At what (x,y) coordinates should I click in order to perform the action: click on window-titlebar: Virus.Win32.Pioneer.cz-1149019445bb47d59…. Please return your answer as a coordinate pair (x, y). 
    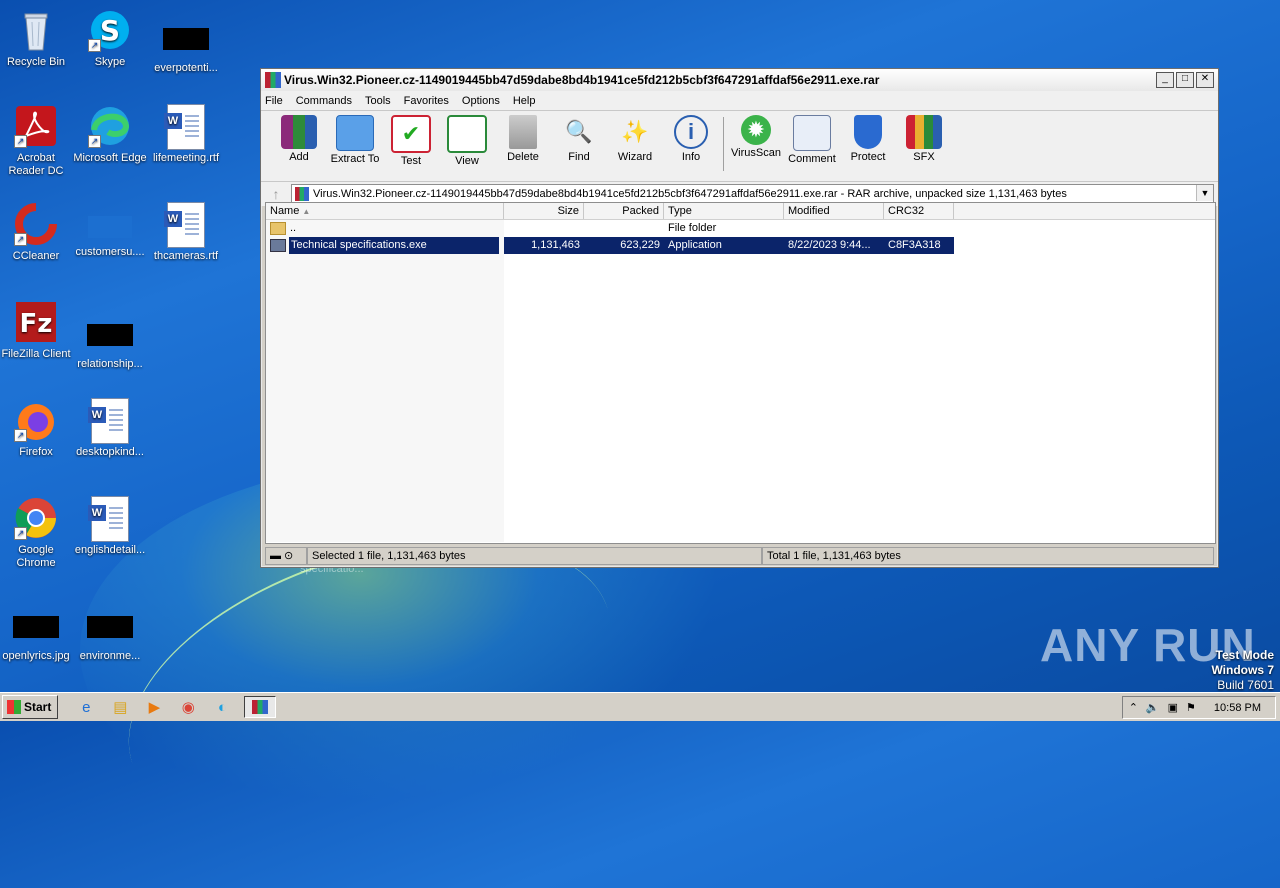
    Looking at the image, I should click on (739, 80).